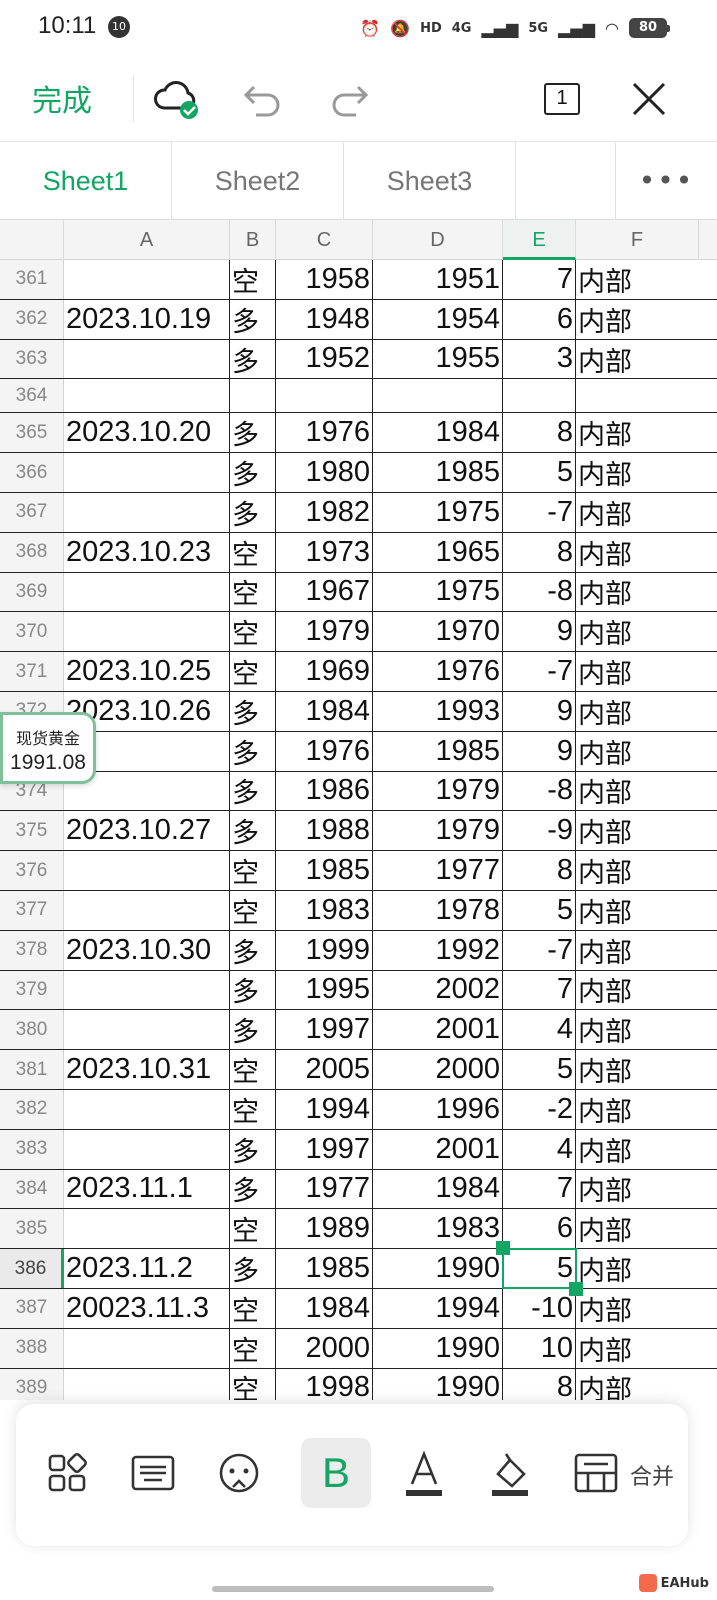  I want to click on cell-d: 1978, so click(438, 910).